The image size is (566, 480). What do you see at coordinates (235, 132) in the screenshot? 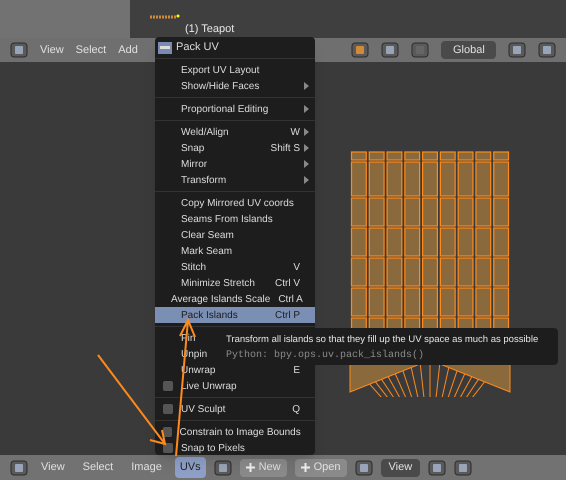
I see `menu-item: Weld/Align W` at bounding box center [235, 132].